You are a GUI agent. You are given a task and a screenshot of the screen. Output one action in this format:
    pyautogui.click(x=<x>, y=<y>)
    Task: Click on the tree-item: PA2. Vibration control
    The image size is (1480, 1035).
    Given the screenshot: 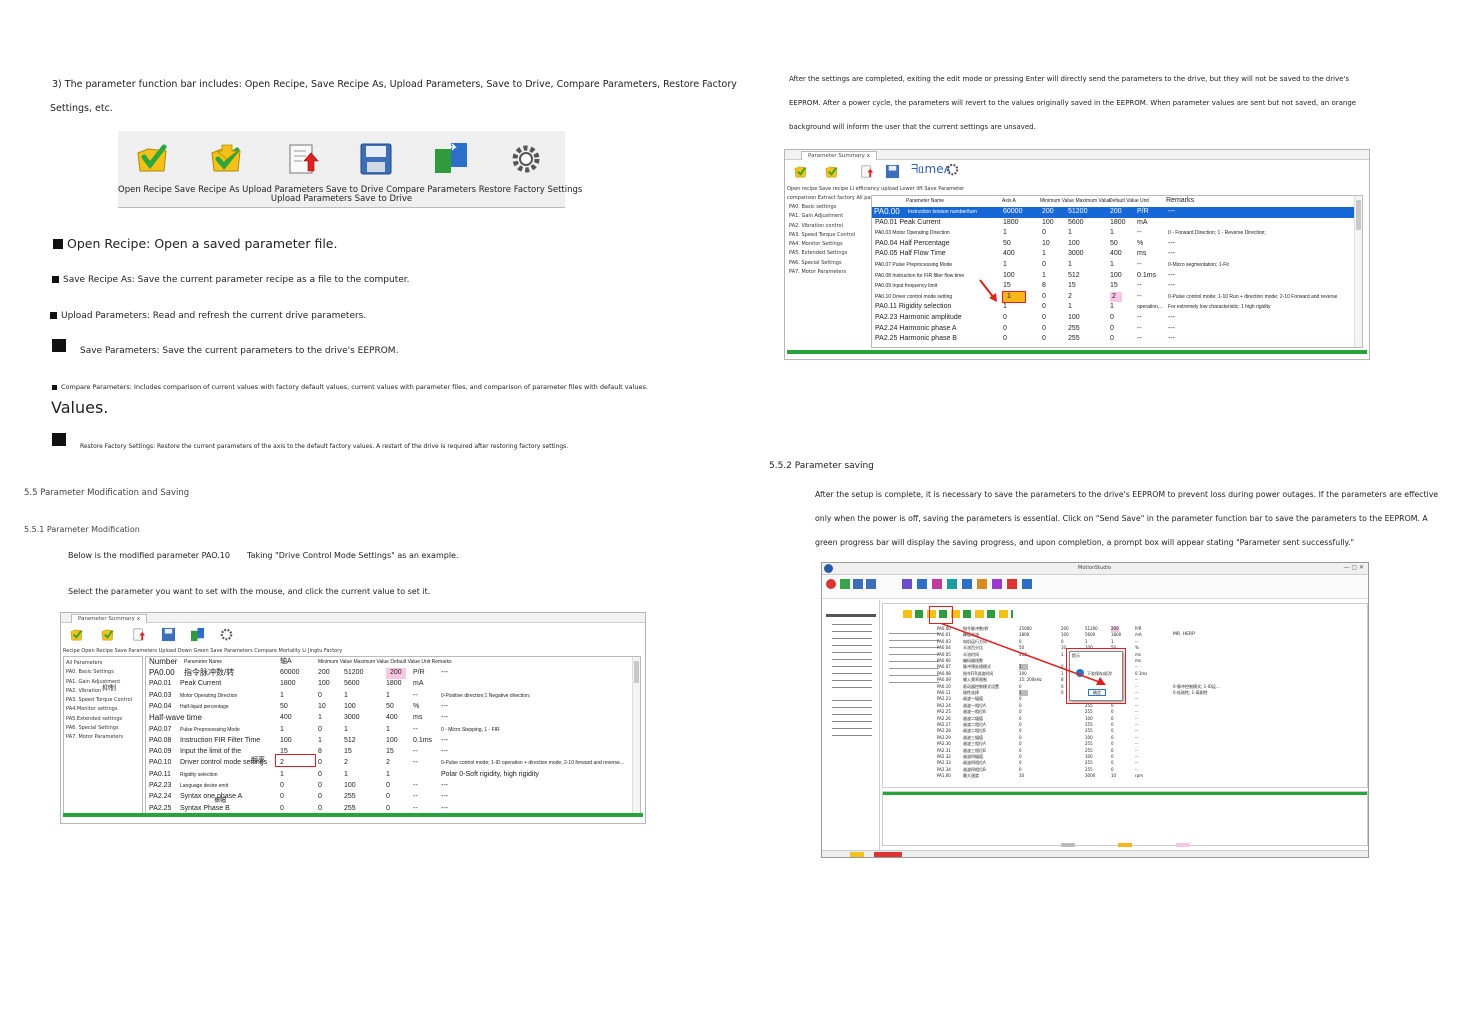 What is the action you would take?
    pyautogui.click(x=828, y=226)
    